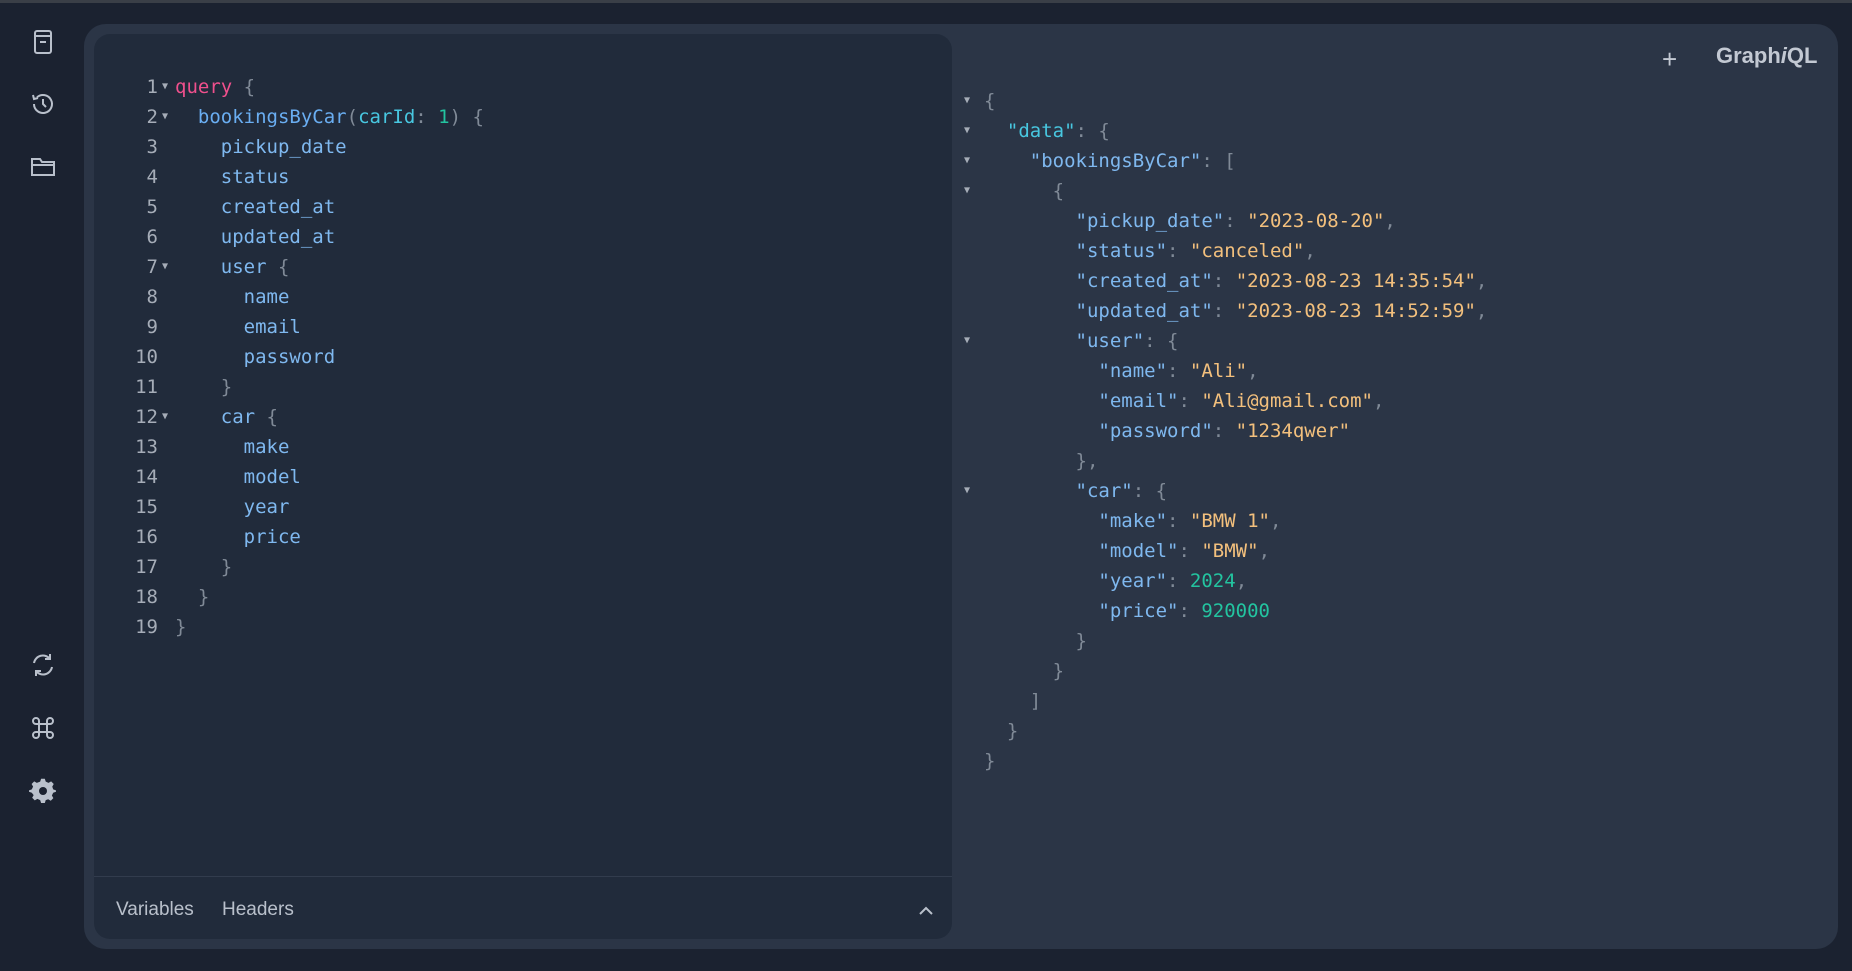 This screenshot has height=971, width=1852. What do you see at coordinates (258, 910) in the screenshot?
I see `tab-headers: Headers` at bounding box center [258, 910].